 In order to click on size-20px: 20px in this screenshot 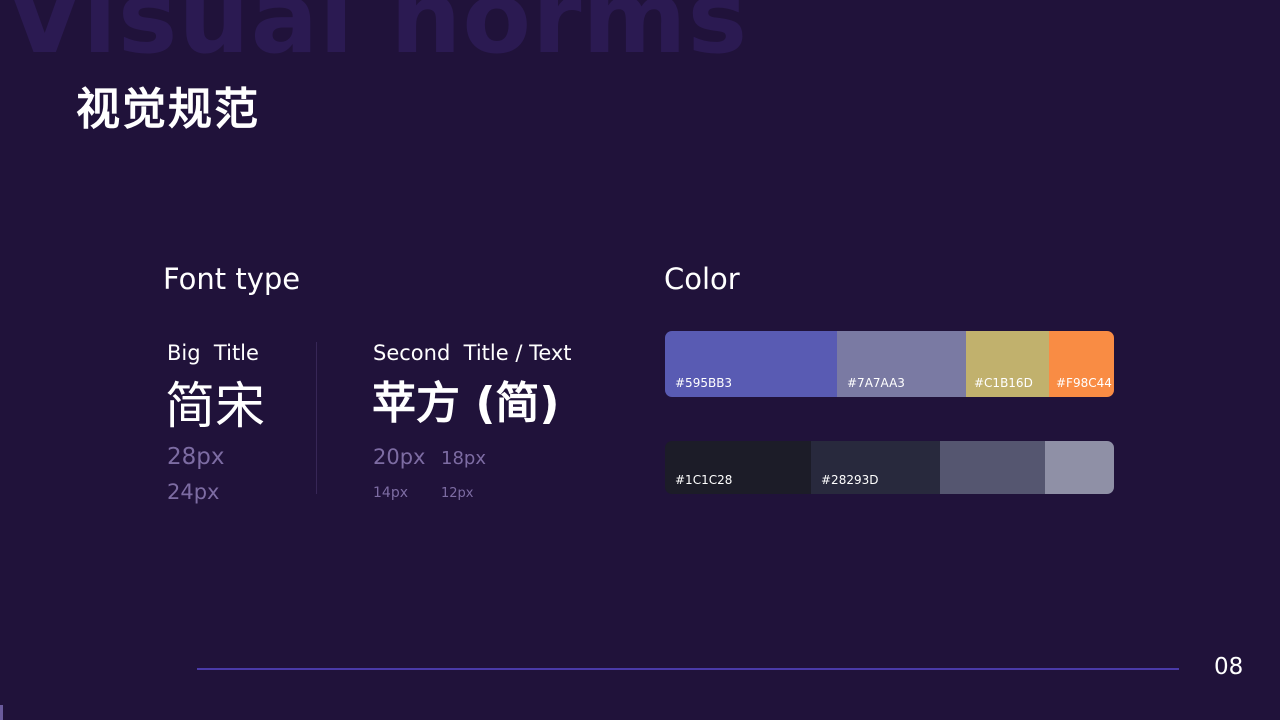, I will do `click(399, 457)`.